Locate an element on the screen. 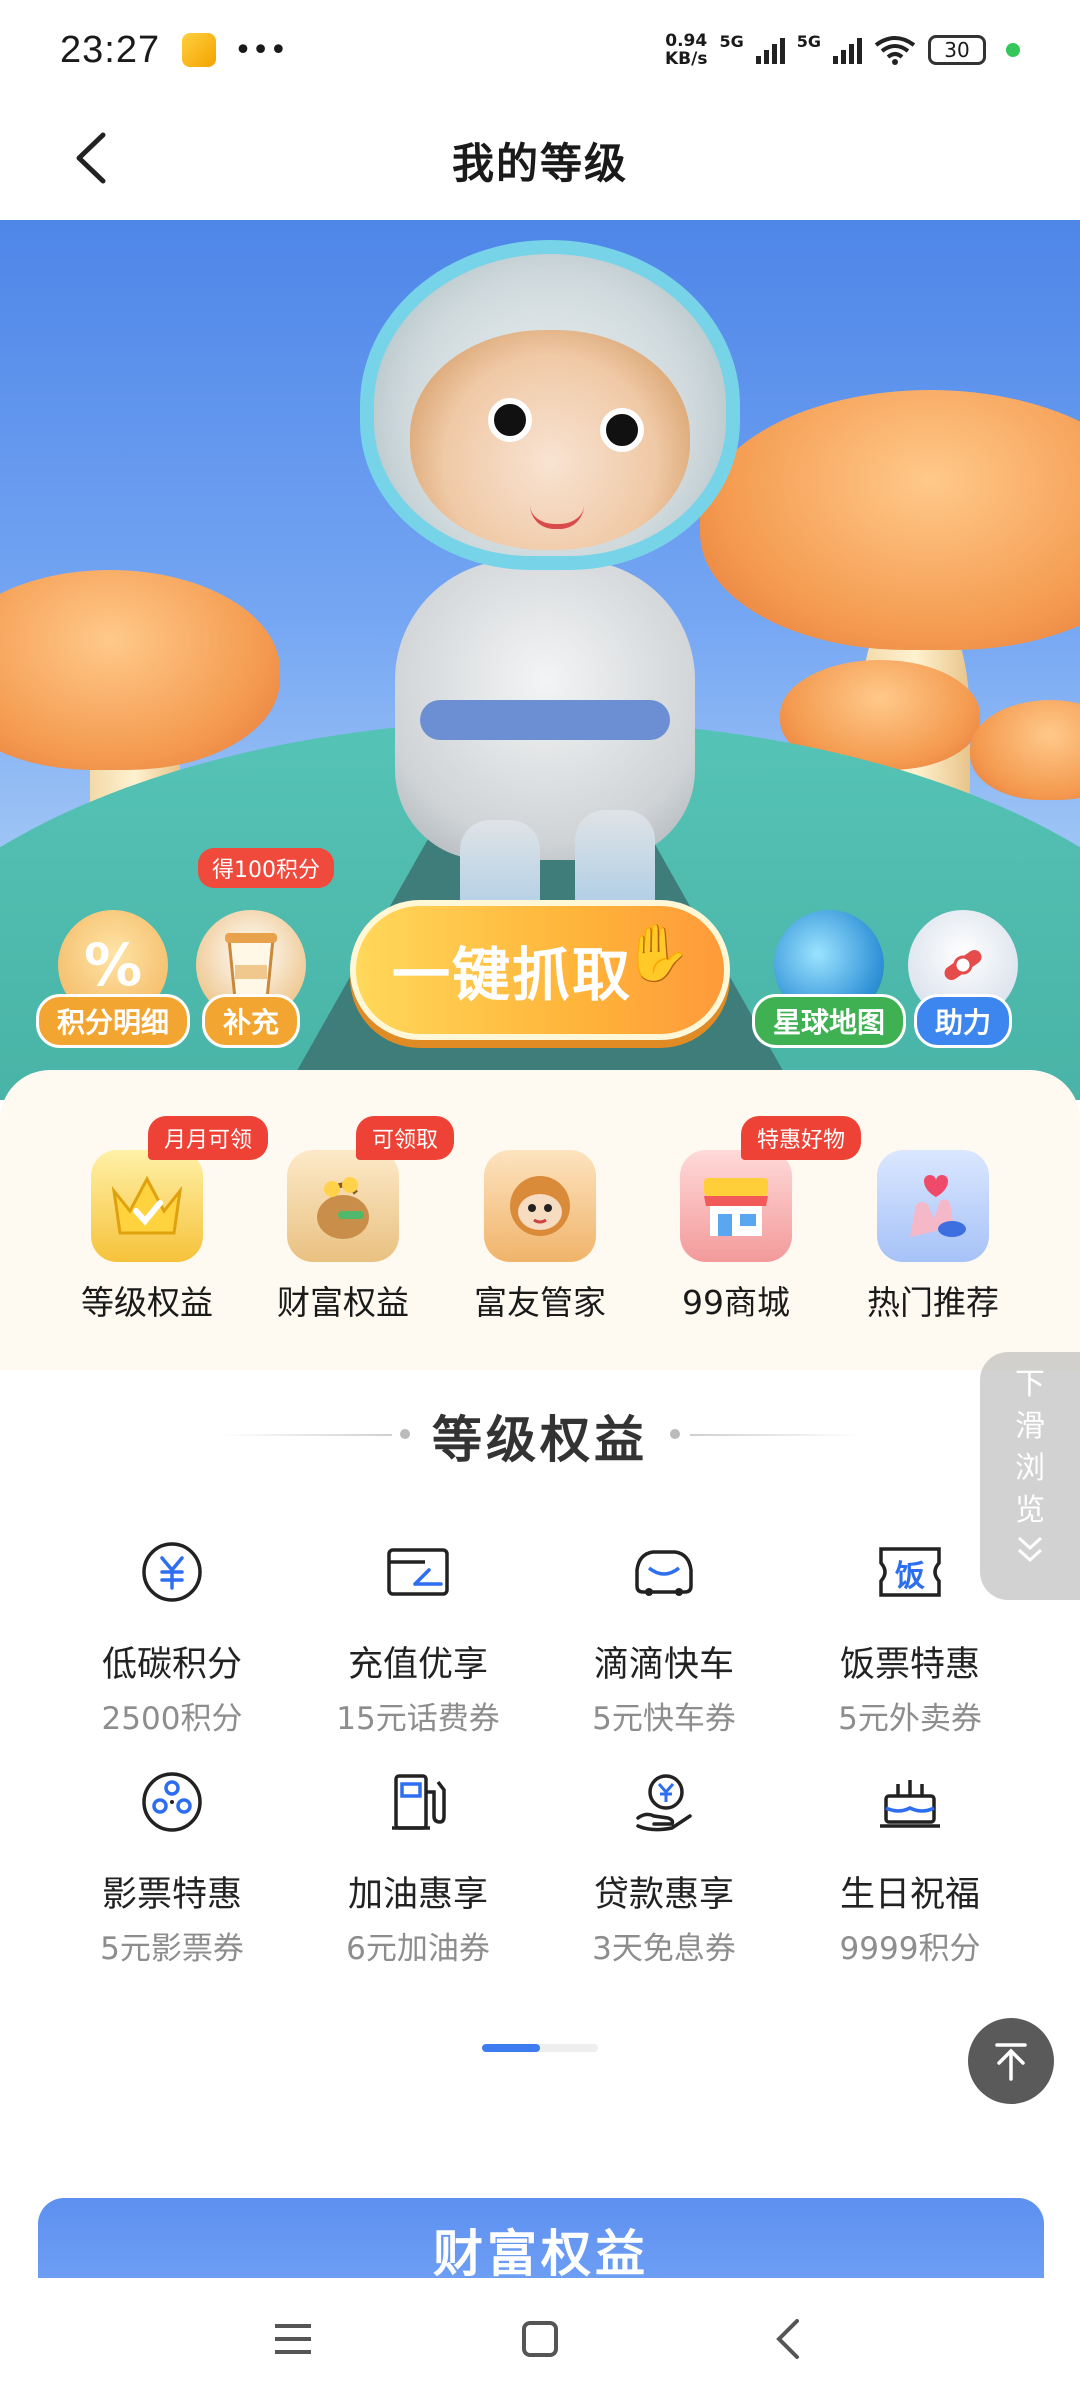 The image size is (1080, 2400). signal-1-label: 5G is located at coordinates (731, 41).